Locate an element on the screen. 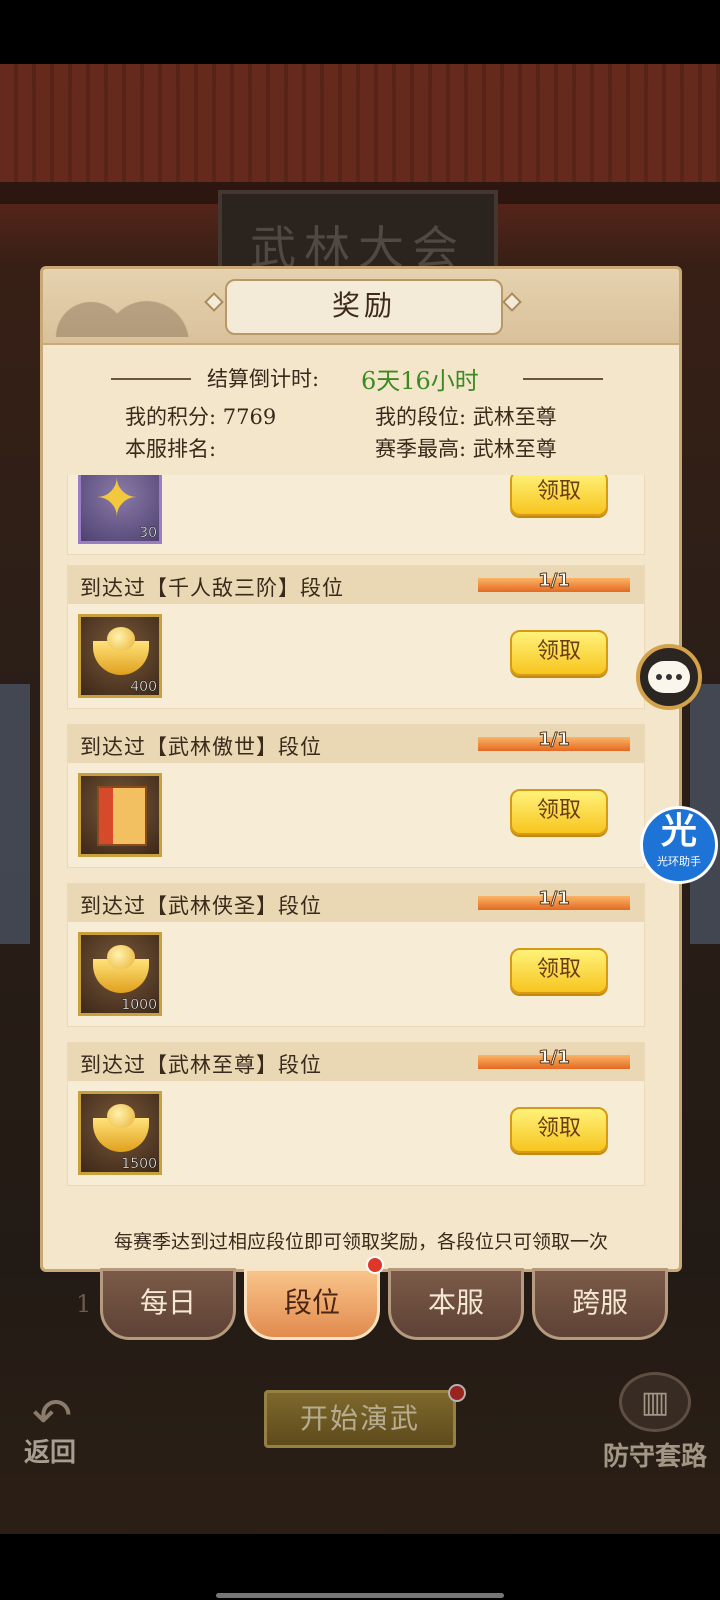 This screenshot has height=1600, width=720. card-header: 到达过【武林至尊】段位 1/1 is located at coordinates (356, 1062).